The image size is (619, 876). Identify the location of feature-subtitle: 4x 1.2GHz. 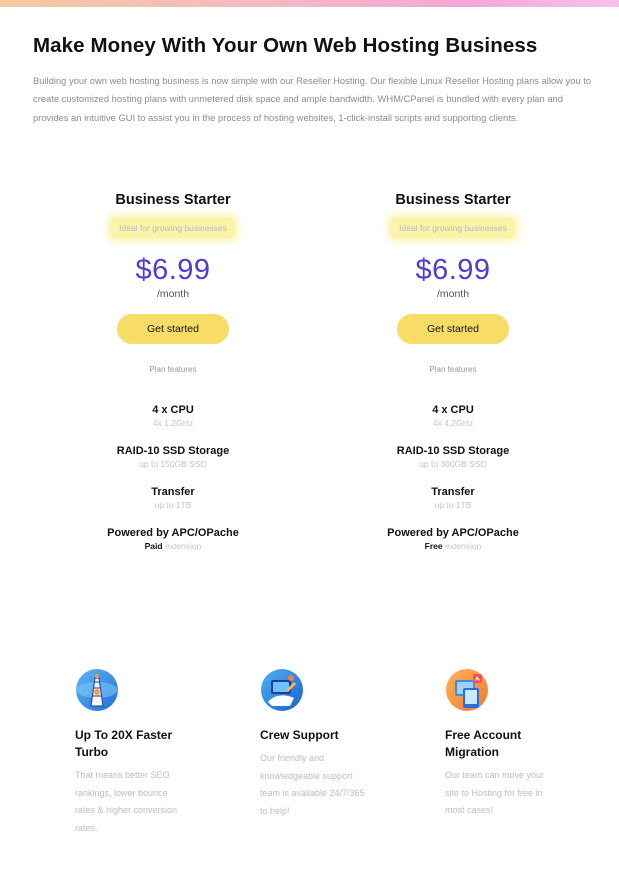
(173, 423).